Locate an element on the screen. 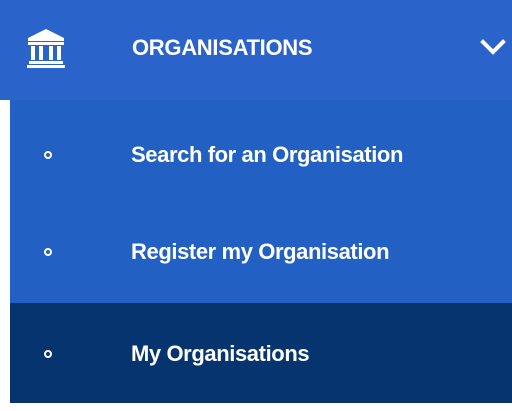  submenu-item-label: Register my Organisation is located at coordinates (260, 251).